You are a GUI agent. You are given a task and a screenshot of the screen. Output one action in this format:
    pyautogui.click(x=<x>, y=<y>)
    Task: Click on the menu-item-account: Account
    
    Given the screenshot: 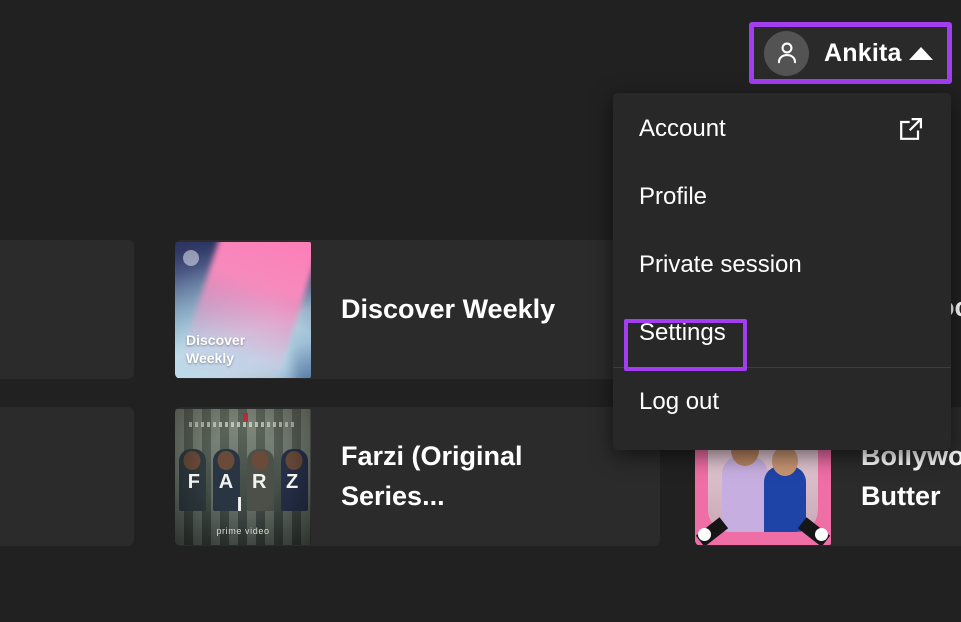 What is the action you would take?
    pyautogui.click(x=782, y=129)
    